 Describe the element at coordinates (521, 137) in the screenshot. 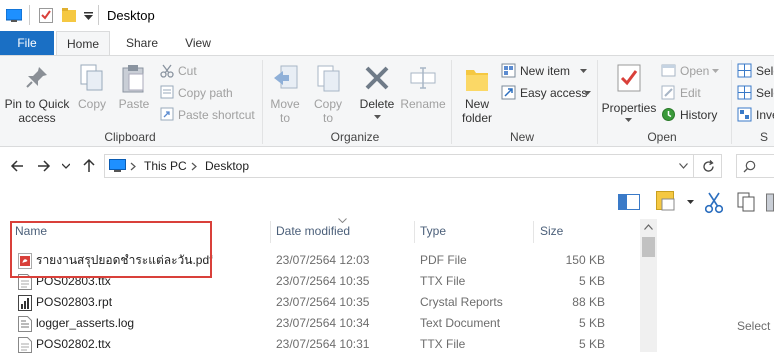

I see `new-group-label: New` at that location.